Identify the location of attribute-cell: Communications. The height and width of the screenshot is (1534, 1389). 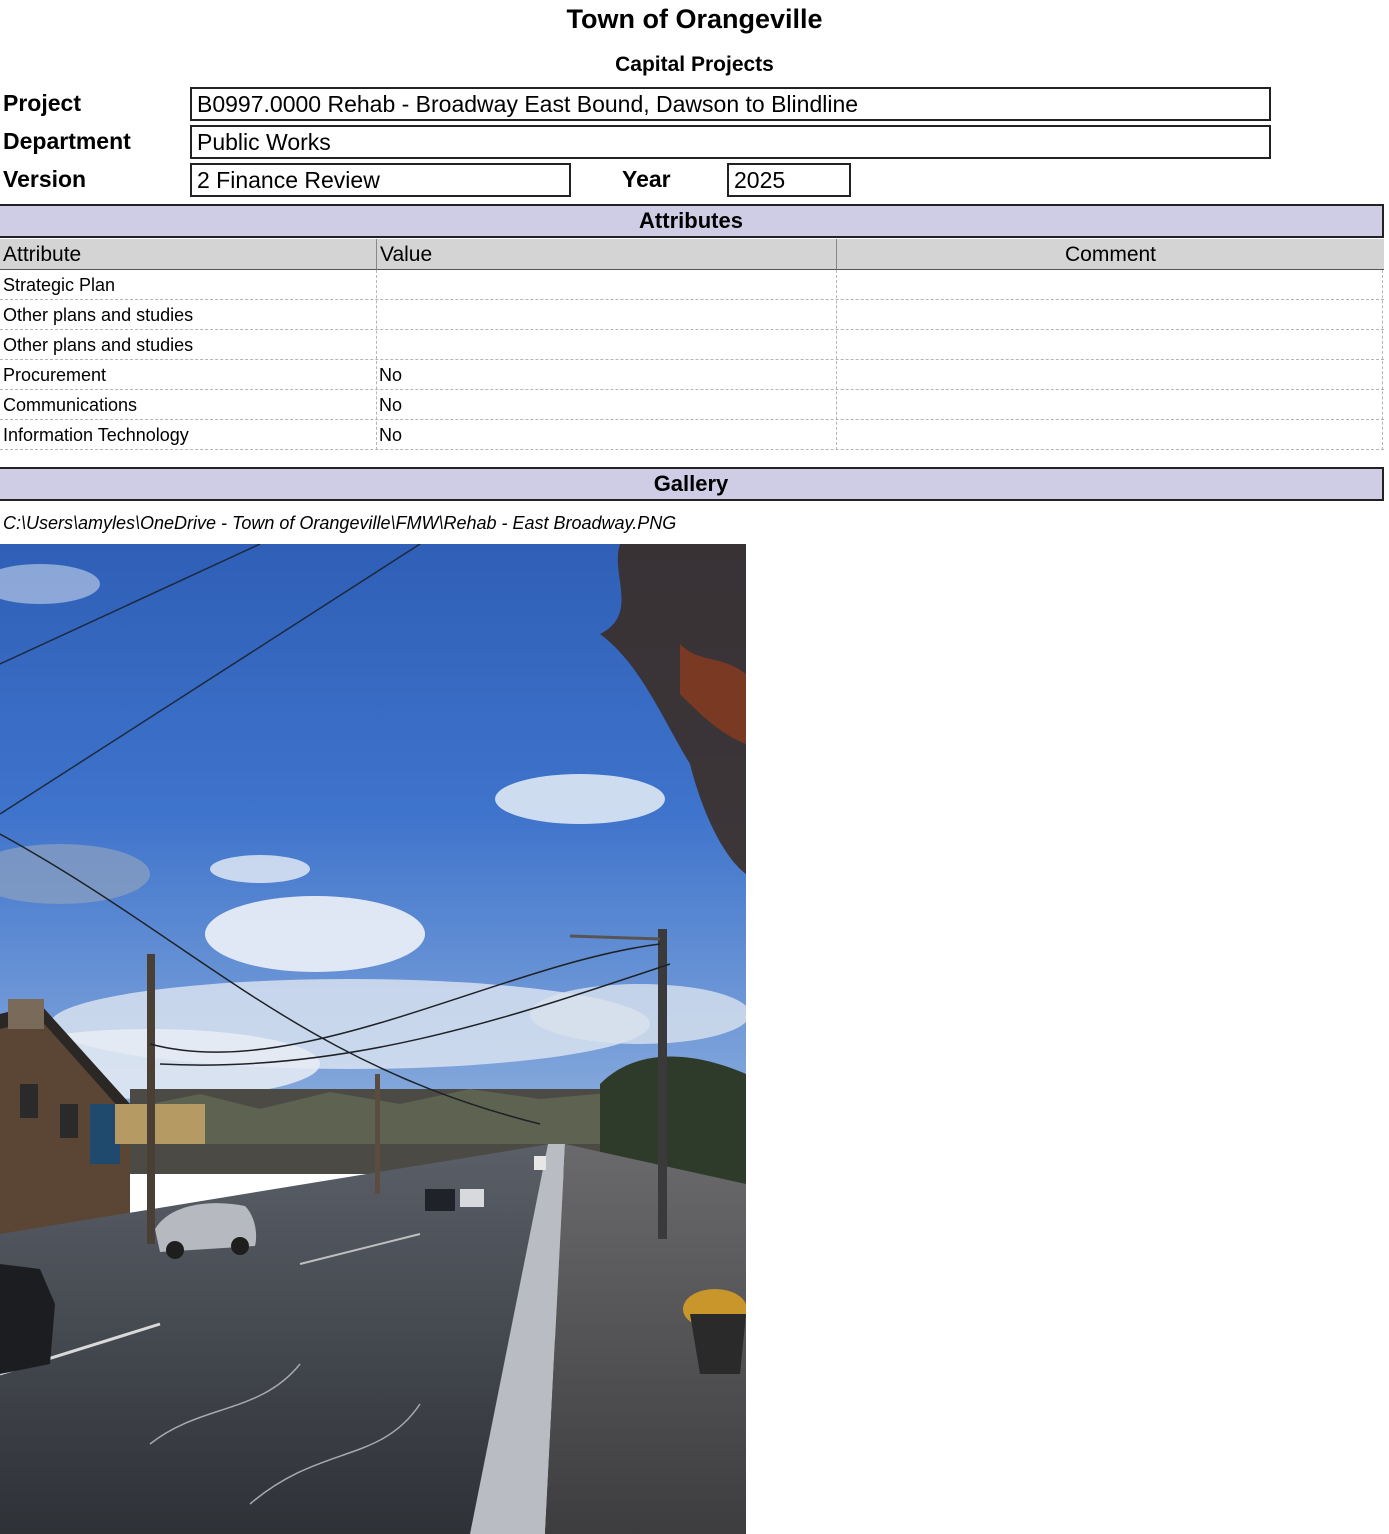
(70, 405).